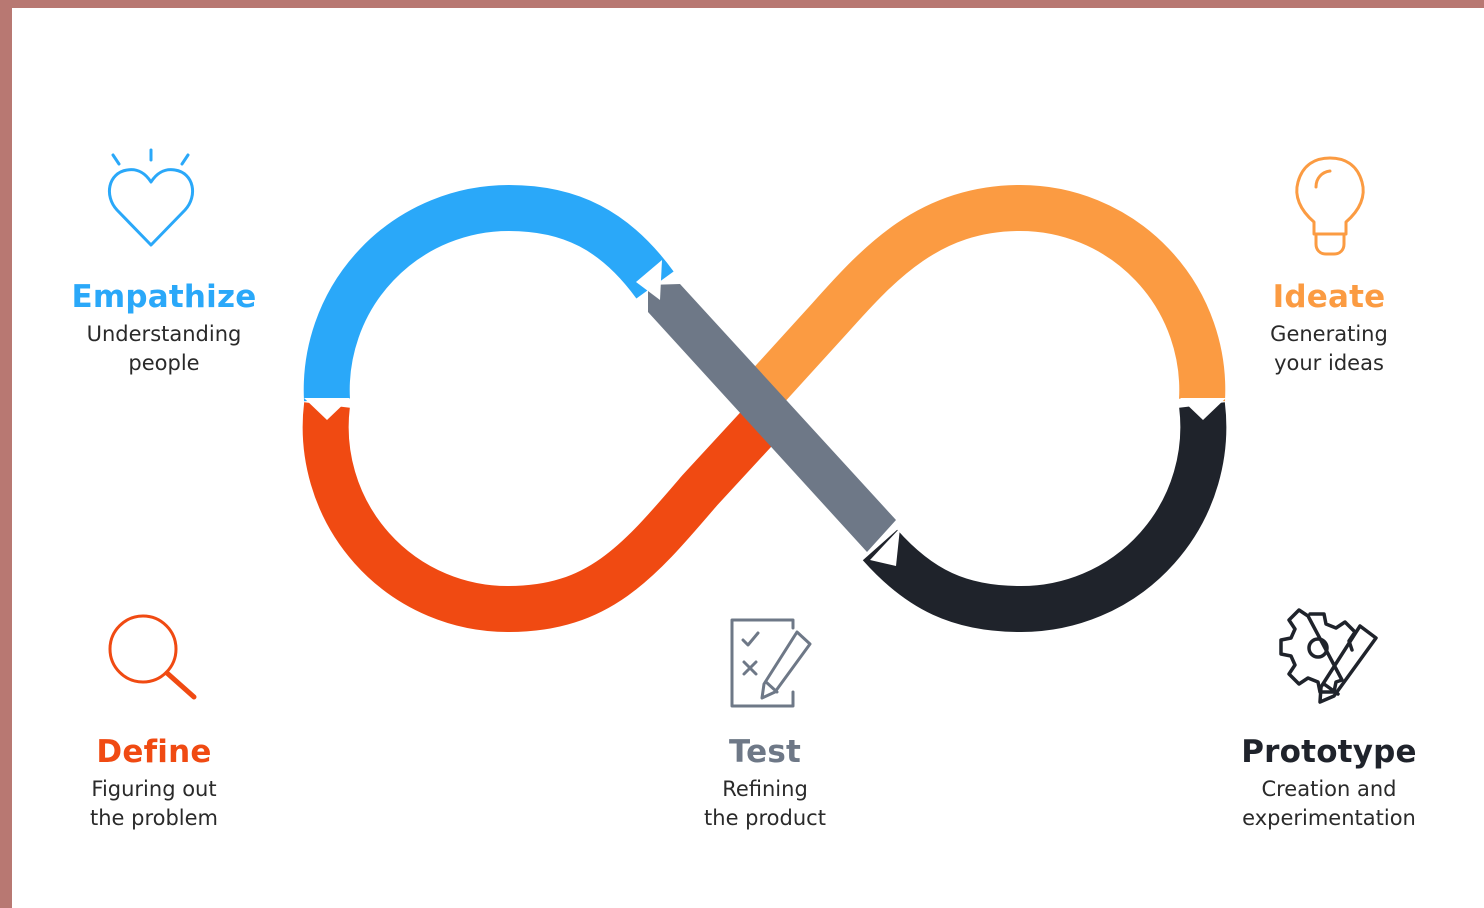 The height and width of the screenshot is (908, 1484). What do you see at coordinates (539, 517) in the screenshot?
I see `define-segment` at bounding box center [539, 517].